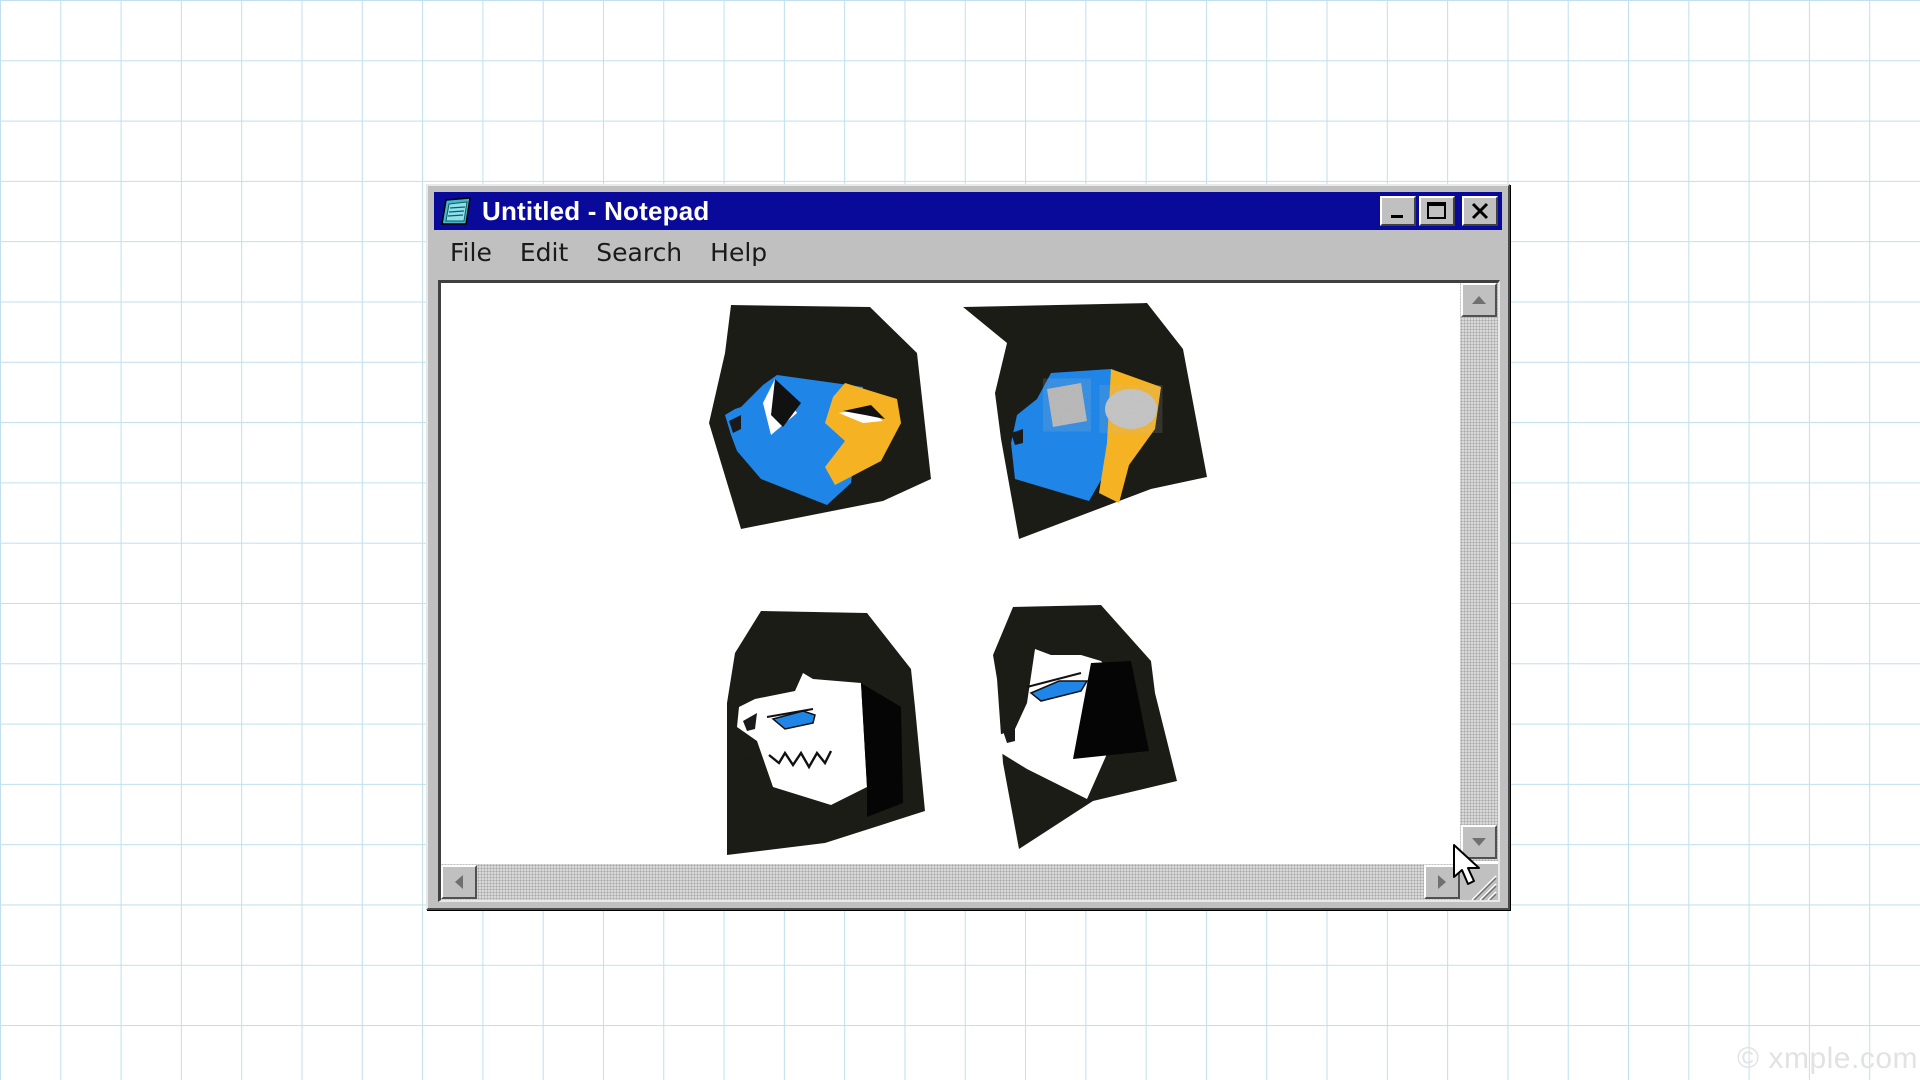 This screenshot has height=1080, width=1920. Describe the element at coordinates (1397, 216) in the screenshot. I see `minimize-icon` at that location.